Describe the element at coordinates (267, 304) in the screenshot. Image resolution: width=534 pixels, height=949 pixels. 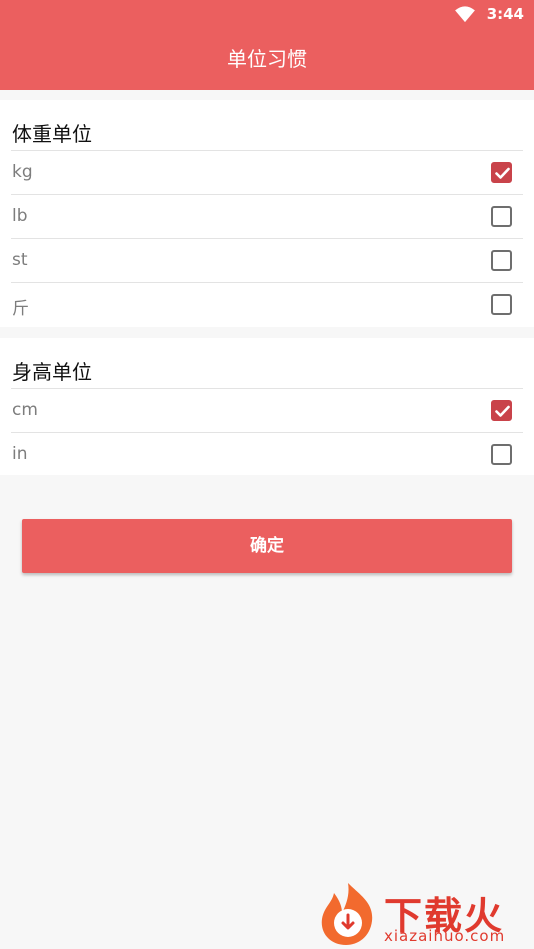
I see `weight-option-jin: 斤` at that location.